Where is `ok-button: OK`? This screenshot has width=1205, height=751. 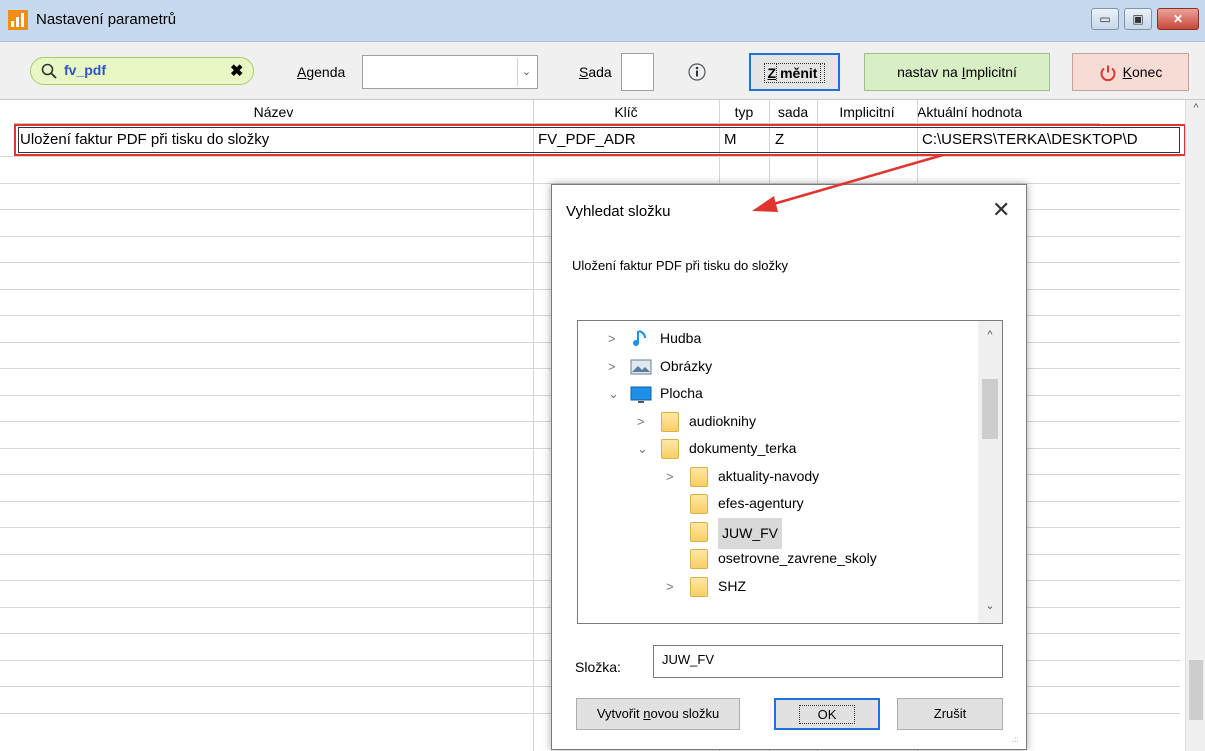 ok-button: OK is located at coordinates (827, 714).